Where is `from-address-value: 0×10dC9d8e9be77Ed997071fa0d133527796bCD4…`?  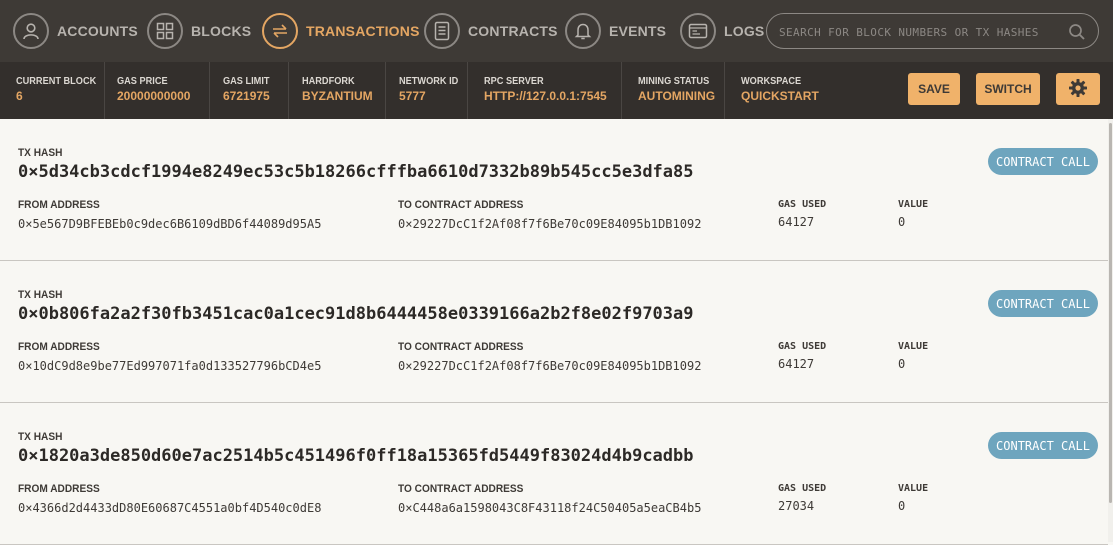
from-address-value: 0×10dC9d8e9be77Ed997071fa0d133527796bCD4… is located at coordinates (170, 366).